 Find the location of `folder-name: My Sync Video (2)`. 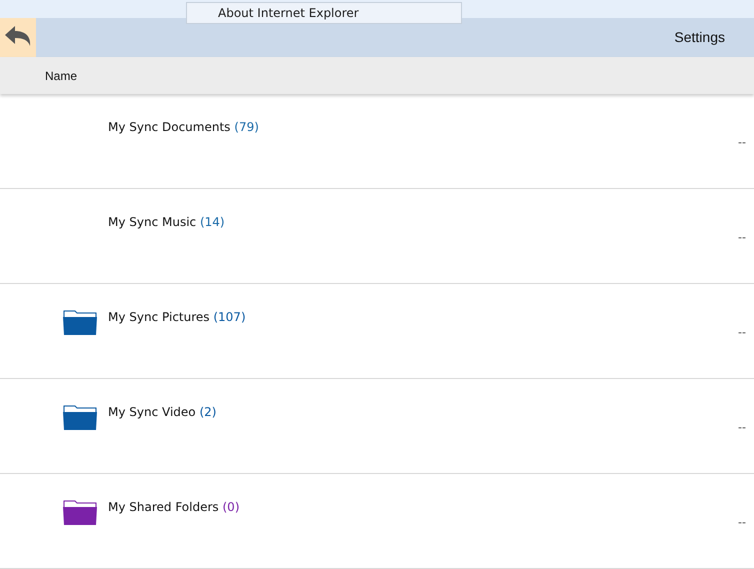

folder-name: My Sync Video (2) is located at coordinates (162, 412).